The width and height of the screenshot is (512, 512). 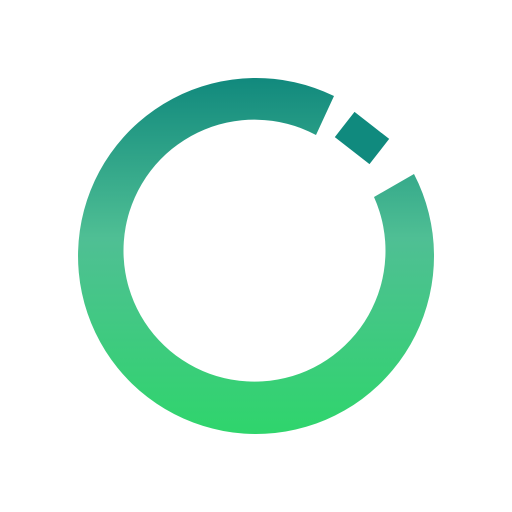 What do you see at coordinates (362, 138) in the screenshot?
I see `accent-square` at bounding box center [362, 138].